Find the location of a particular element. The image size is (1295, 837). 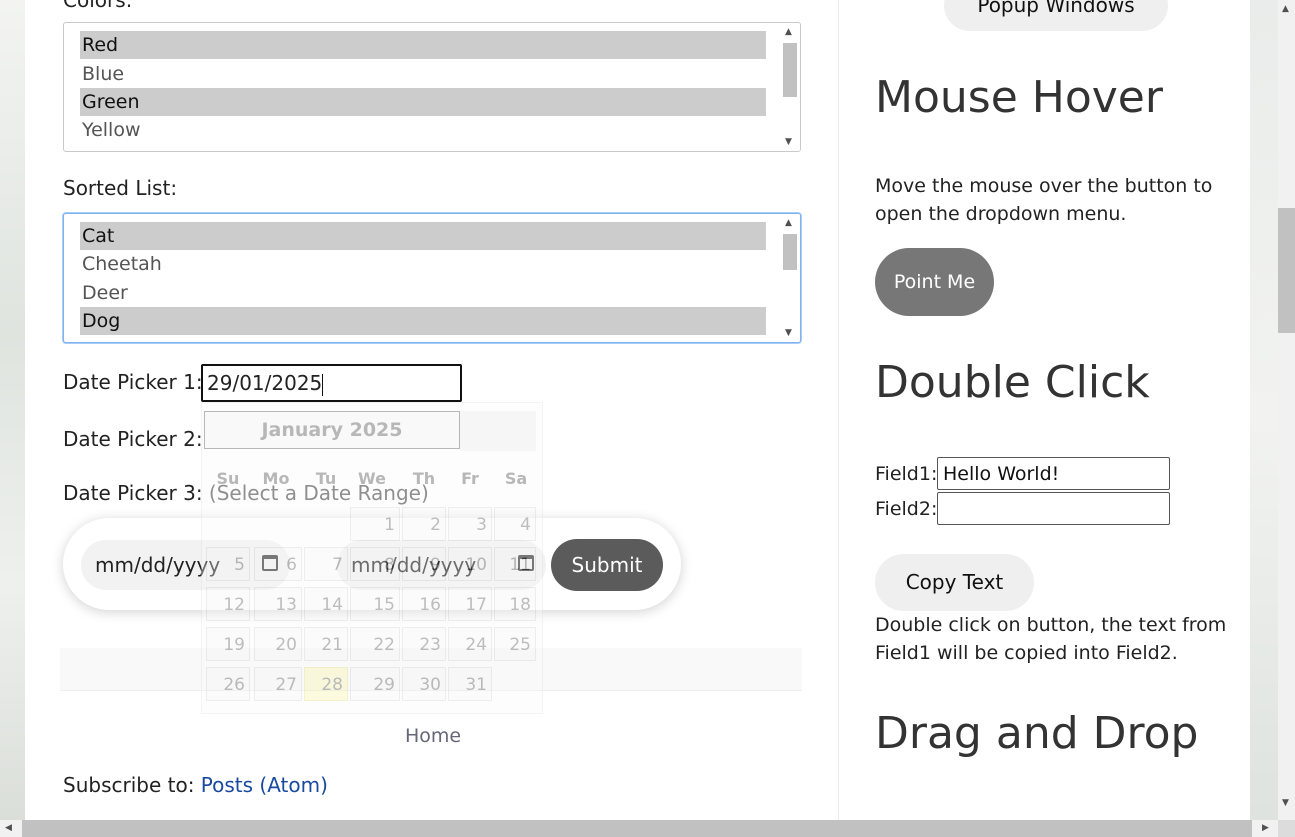

date-picker-2-label: Date Picker 2: is located at coordinates (133, 439).